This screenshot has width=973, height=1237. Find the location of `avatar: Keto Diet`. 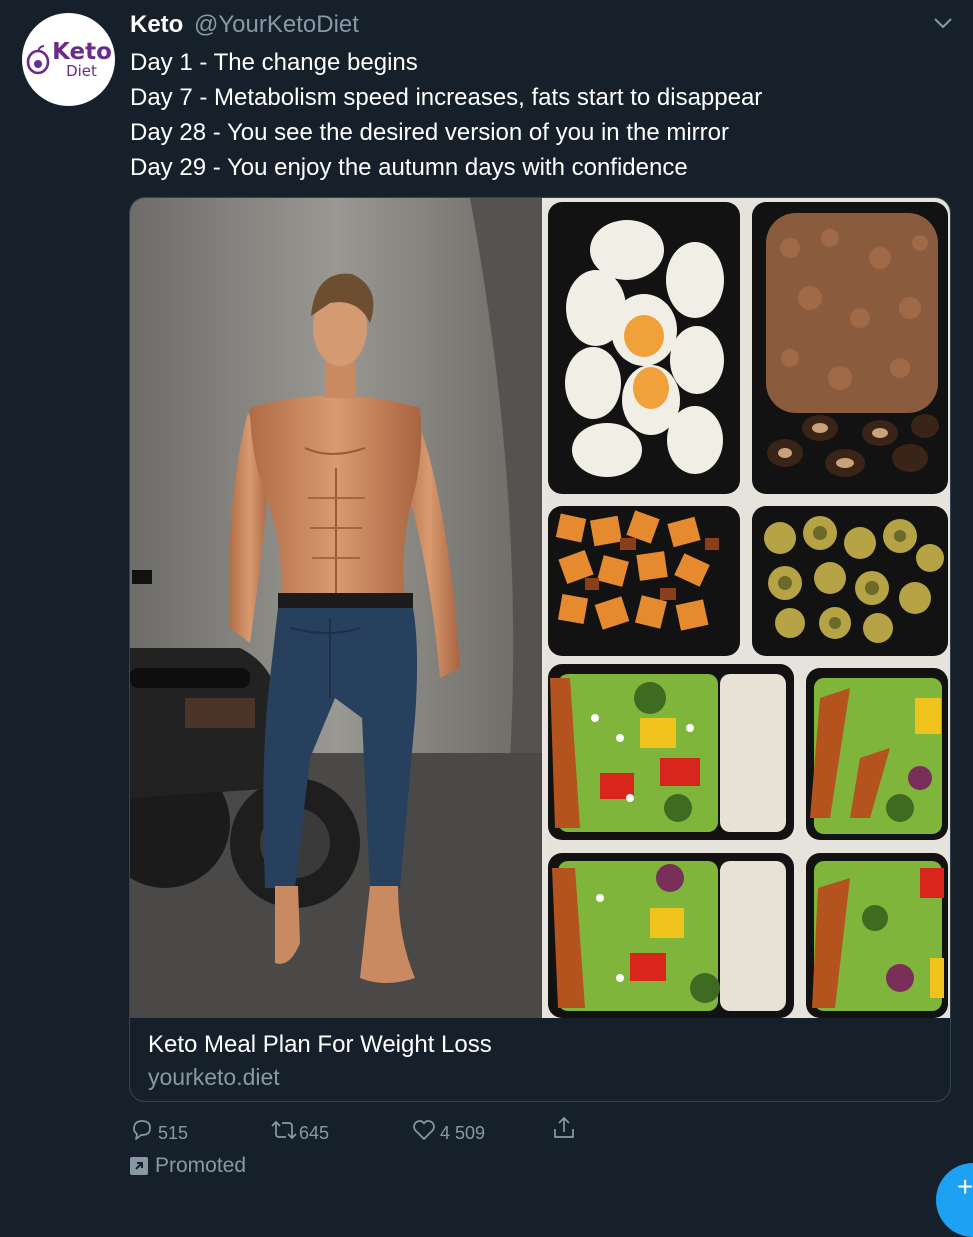

avatar: Keto Diet is located at coordinates (68, 59).